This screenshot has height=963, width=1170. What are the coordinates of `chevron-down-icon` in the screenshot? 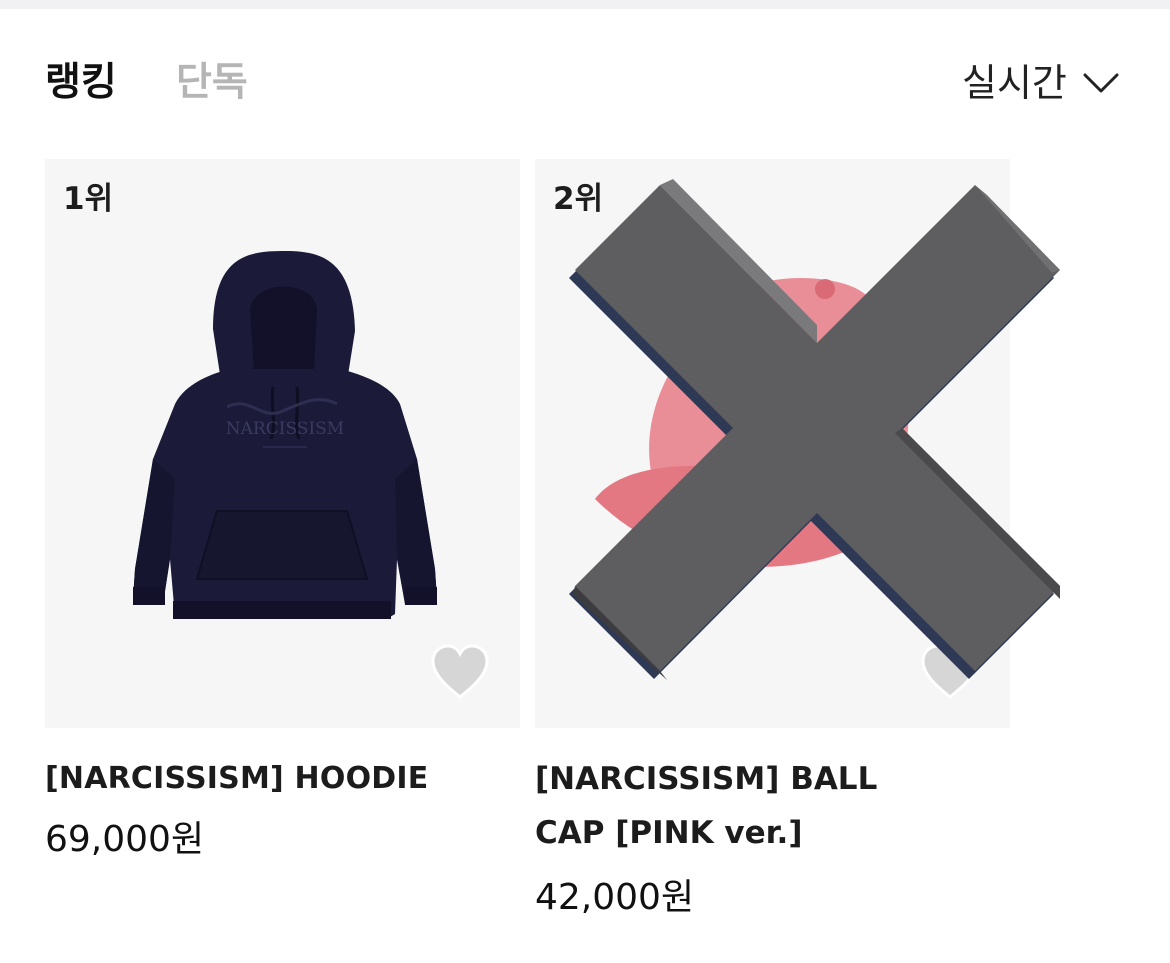 It's located at (1101, 83).